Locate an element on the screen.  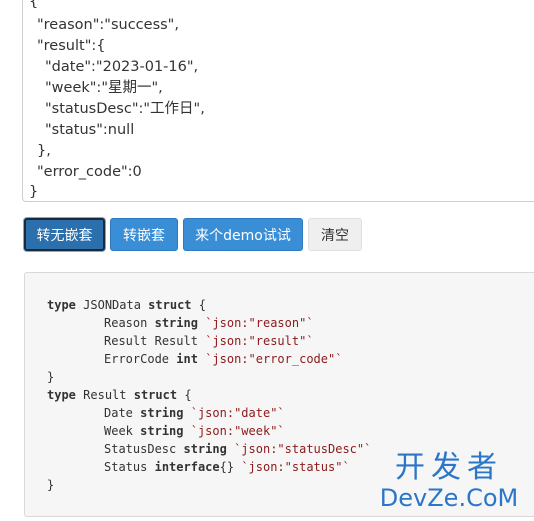
type-name: JSONData is located at coordinates (112, 305).